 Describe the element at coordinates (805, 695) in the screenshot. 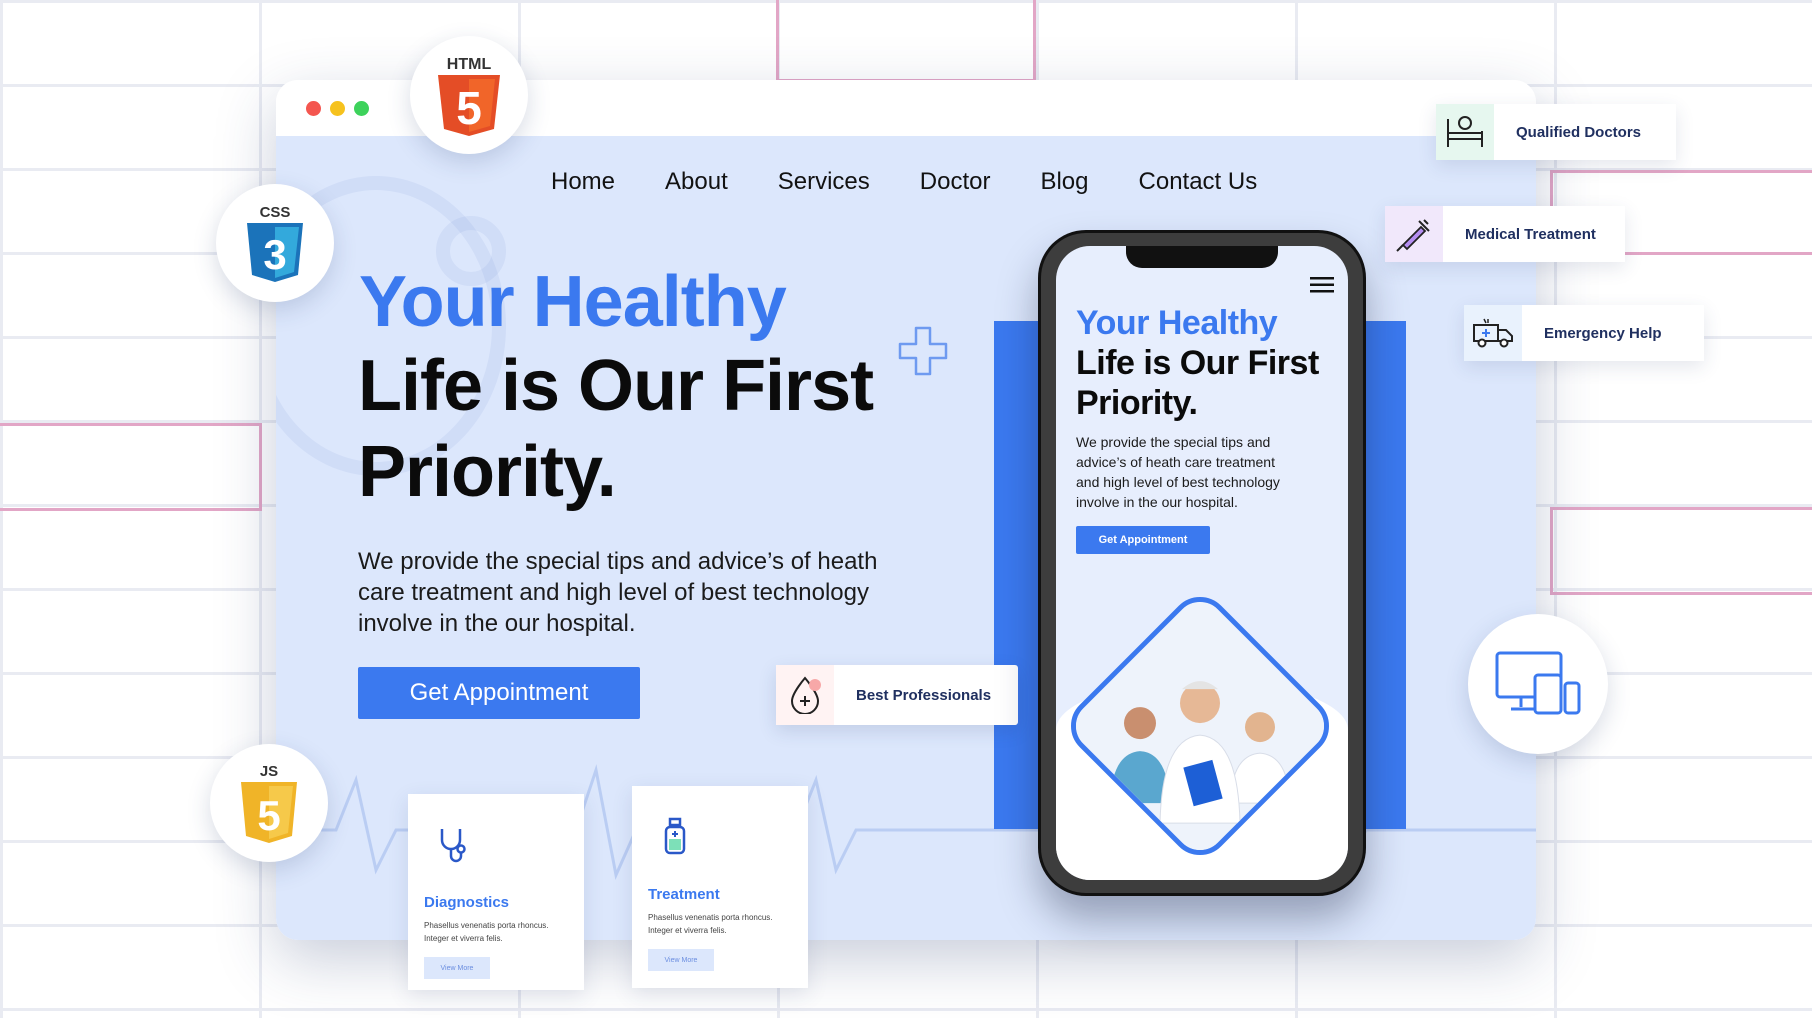

I see `blood-drop-icon` at that location.